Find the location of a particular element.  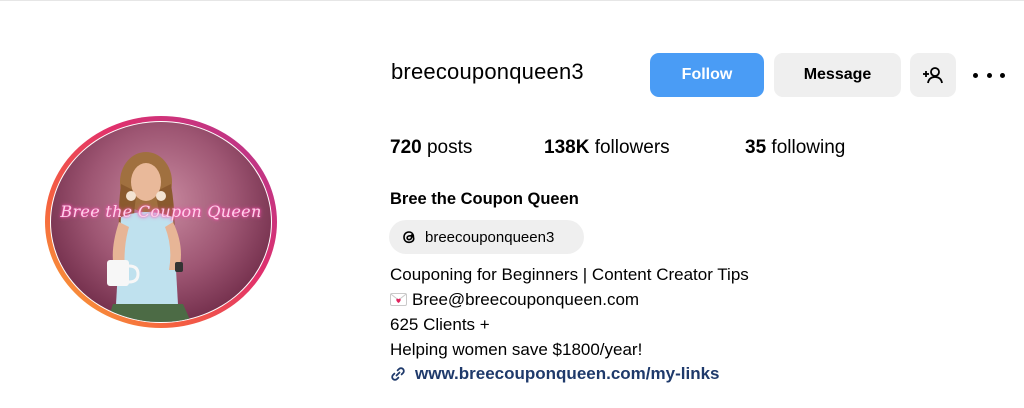

followers-count: 138K followers is located at coordinates (607, 148).